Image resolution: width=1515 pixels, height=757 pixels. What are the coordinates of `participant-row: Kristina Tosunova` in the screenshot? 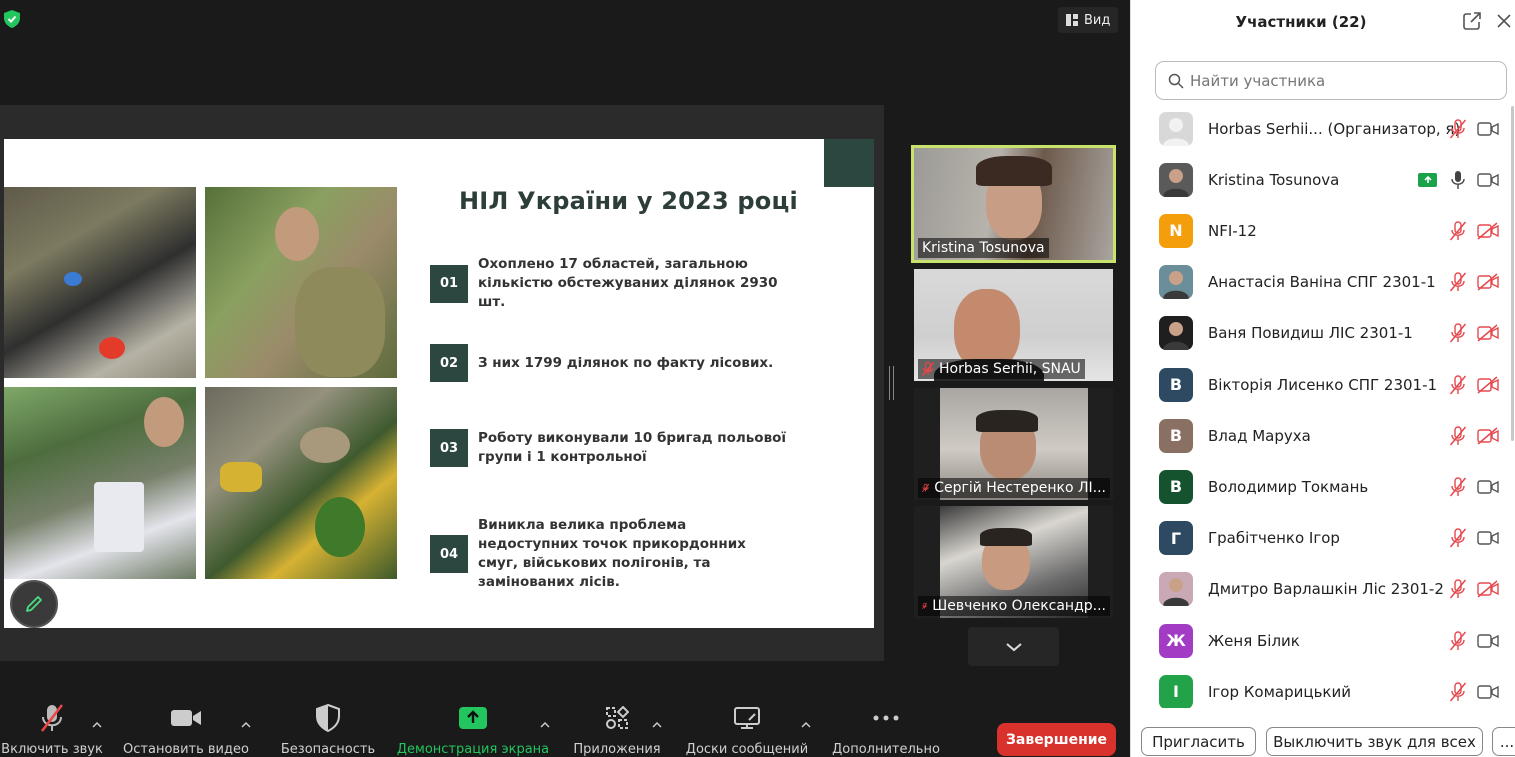 It's located at (1323, 179).